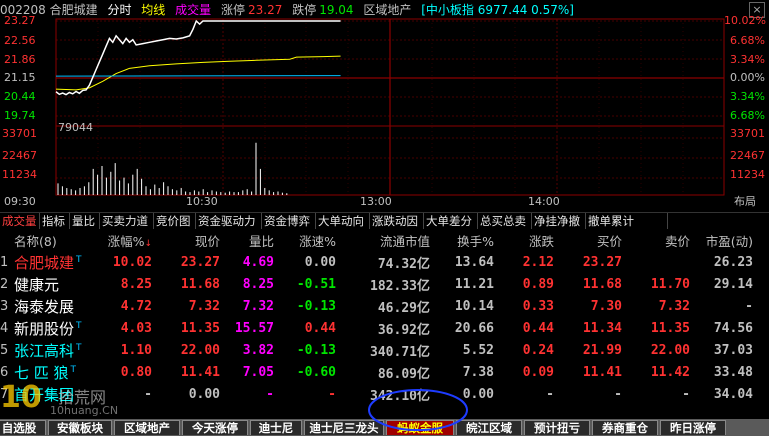  I want to click on col-market-cap: 流通市值, so click(383, 240).